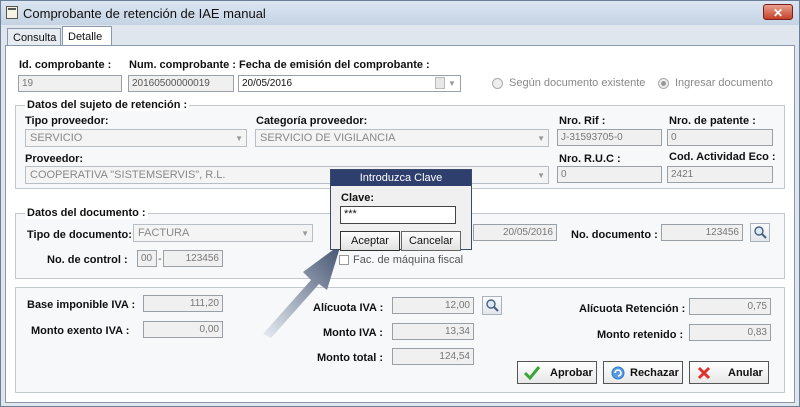  I want to click on nro-ruc-label: Nro. R.U.C :, so click(590, 159).